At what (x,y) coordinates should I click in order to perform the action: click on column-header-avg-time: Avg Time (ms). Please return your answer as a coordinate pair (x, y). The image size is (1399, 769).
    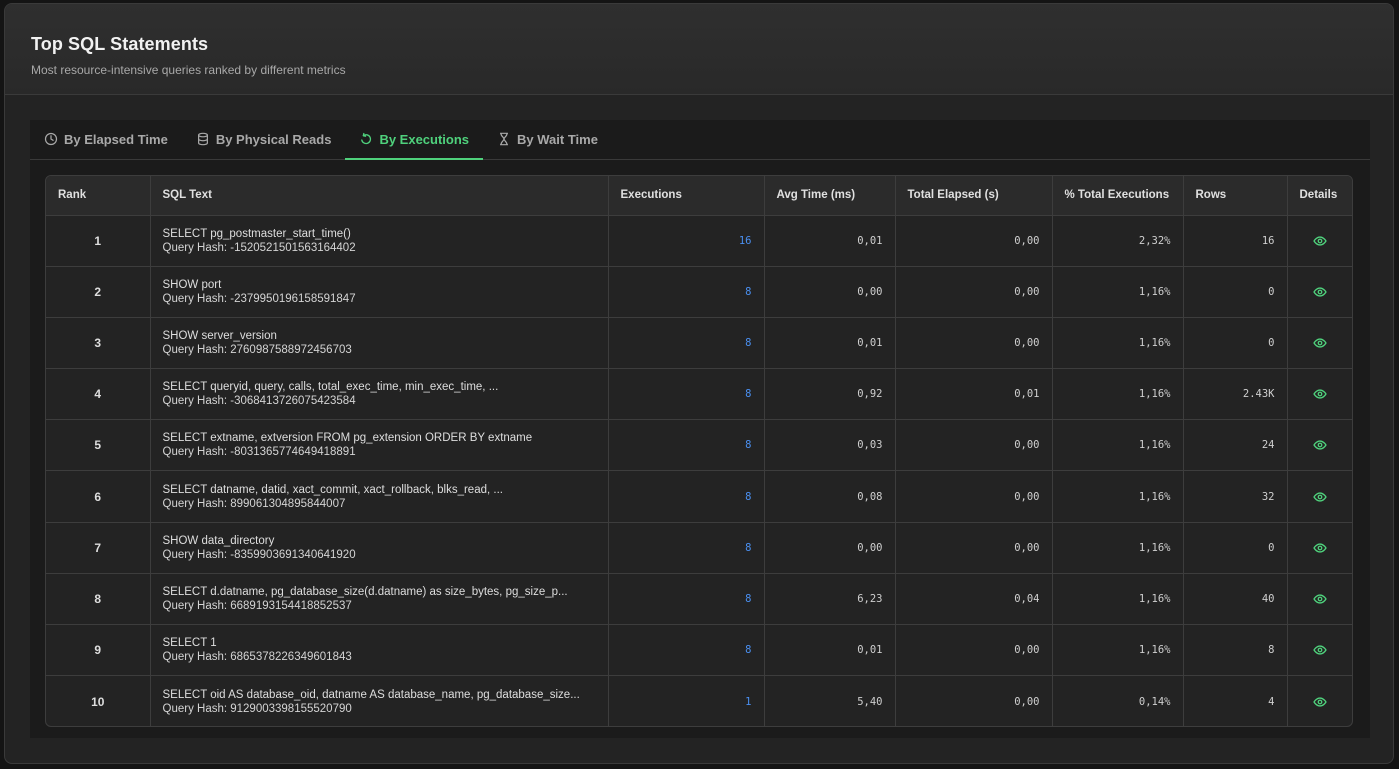
    Looking at the image, I should click on (830, 196).